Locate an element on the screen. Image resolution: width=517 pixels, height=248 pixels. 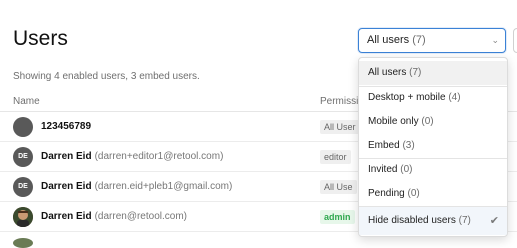
filter-count: (7) is located at coordinates (419, 40).